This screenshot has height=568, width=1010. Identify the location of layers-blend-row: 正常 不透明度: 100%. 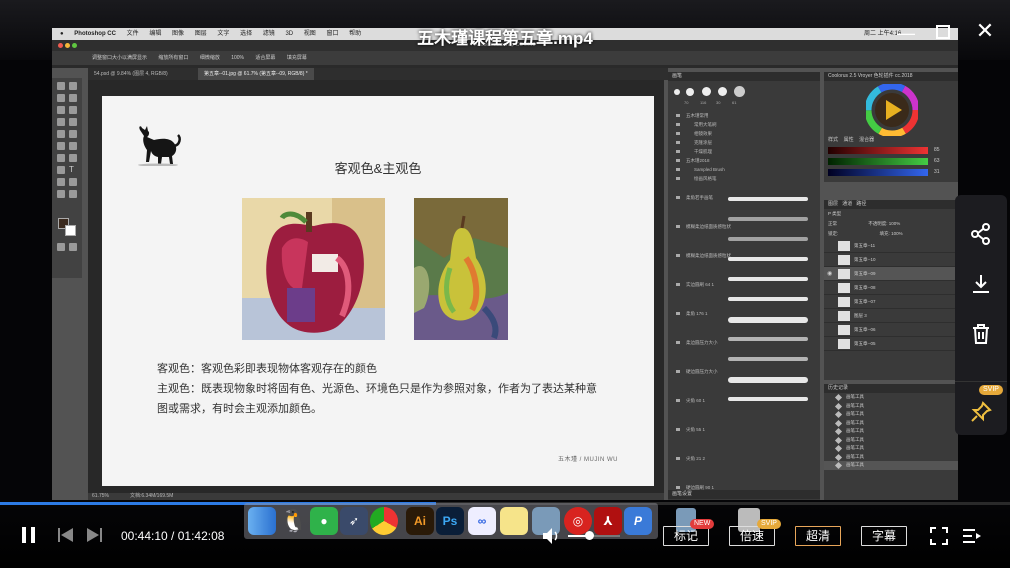
(891, 224).